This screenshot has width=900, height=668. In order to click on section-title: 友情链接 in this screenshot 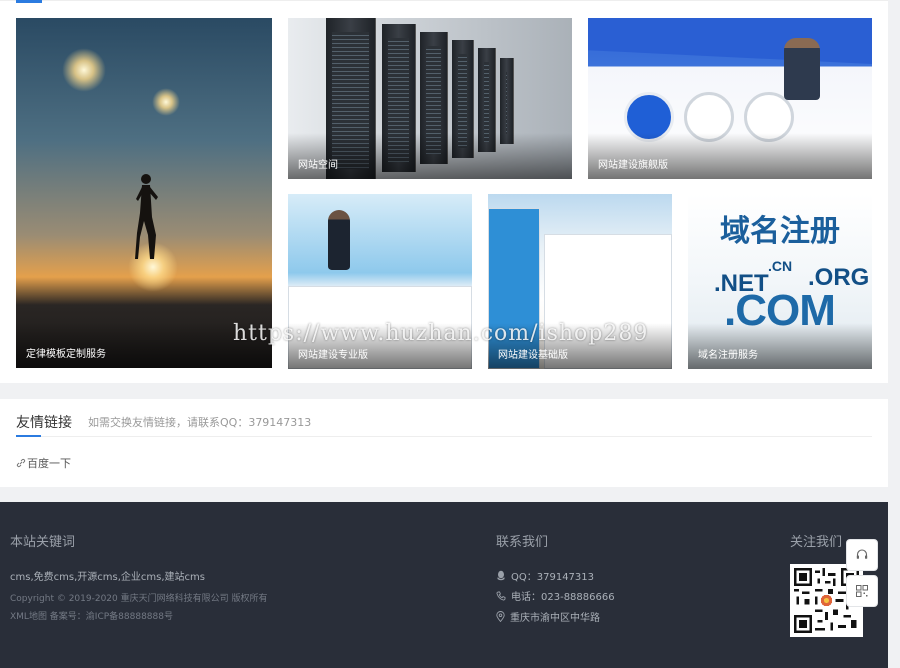, I will do `click(44, 423)`.